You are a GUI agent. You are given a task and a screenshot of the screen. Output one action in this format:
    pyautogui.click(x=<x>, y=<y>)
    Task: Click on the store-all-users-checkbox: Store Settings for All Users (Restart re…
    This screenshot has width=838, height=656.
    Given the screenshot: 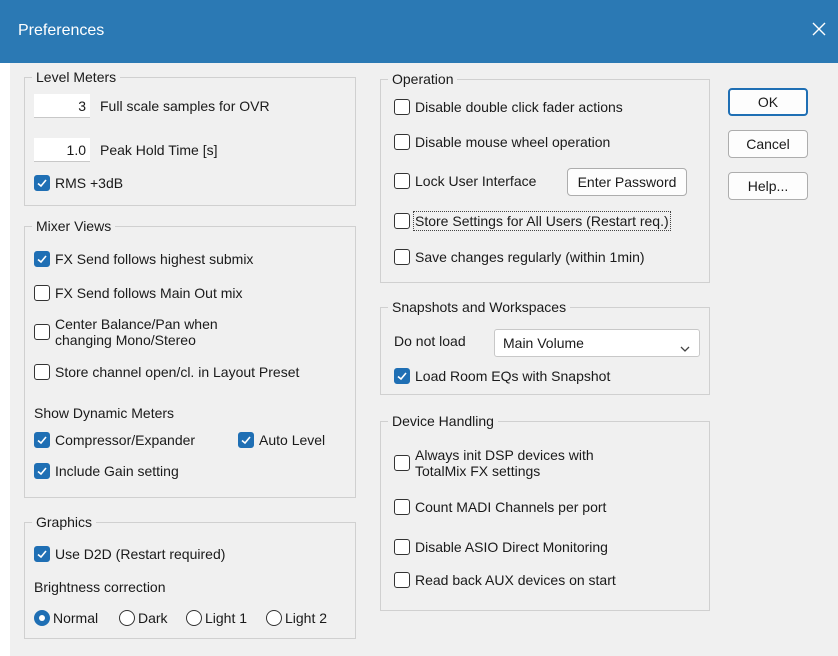 What is the action you would take?
    pyautogui.click(x=532, y=221)
    